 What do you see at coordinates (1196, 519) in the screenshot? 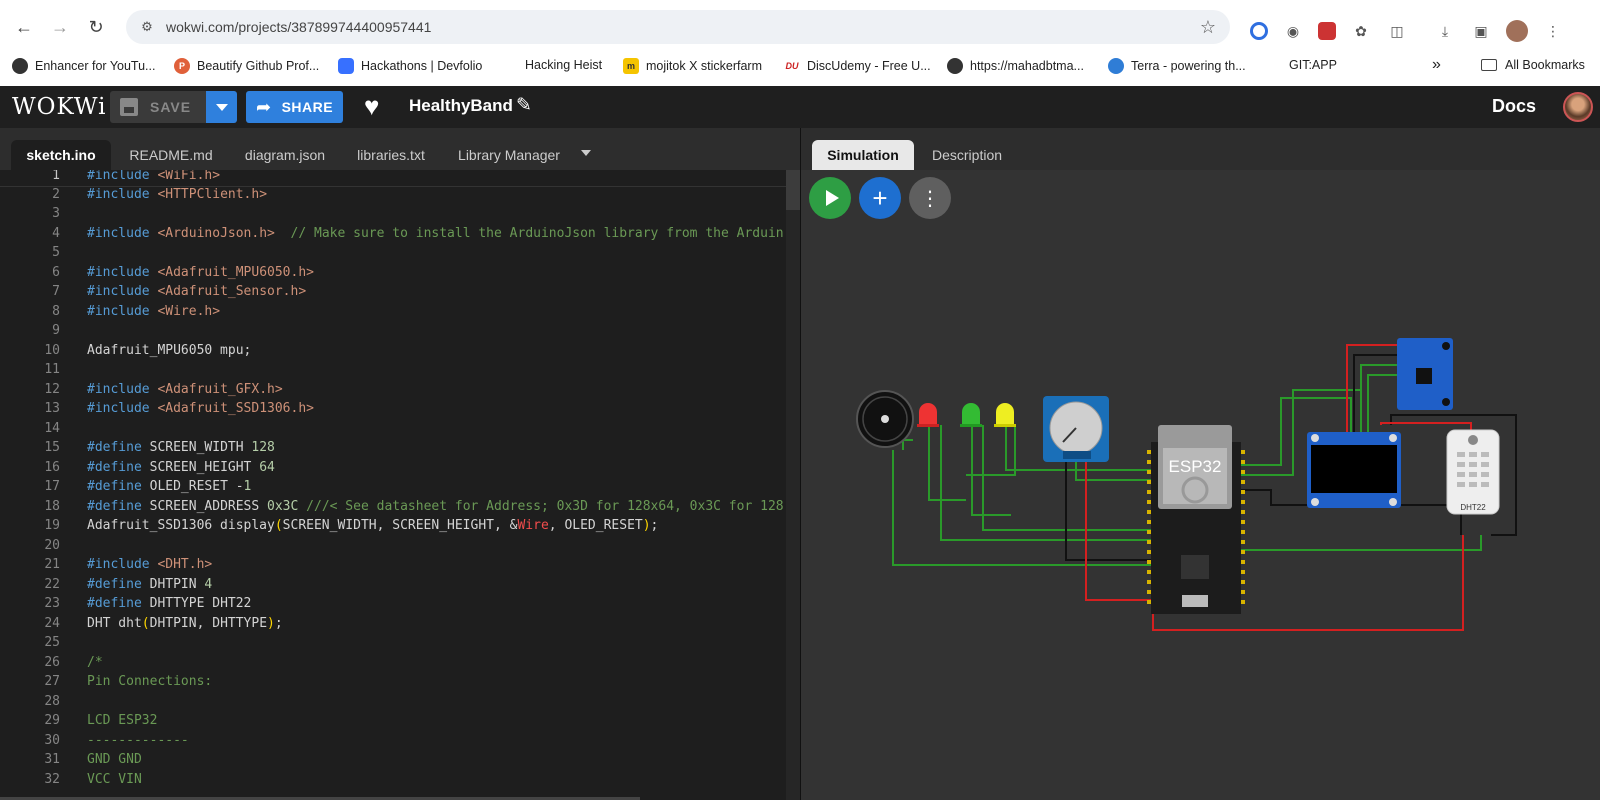
I see `esp32-board` at bounding box center [1196, 519].